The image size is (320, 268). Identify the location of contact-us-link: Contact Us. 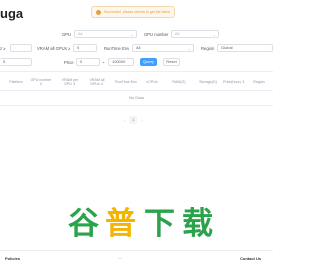
(250, 258).